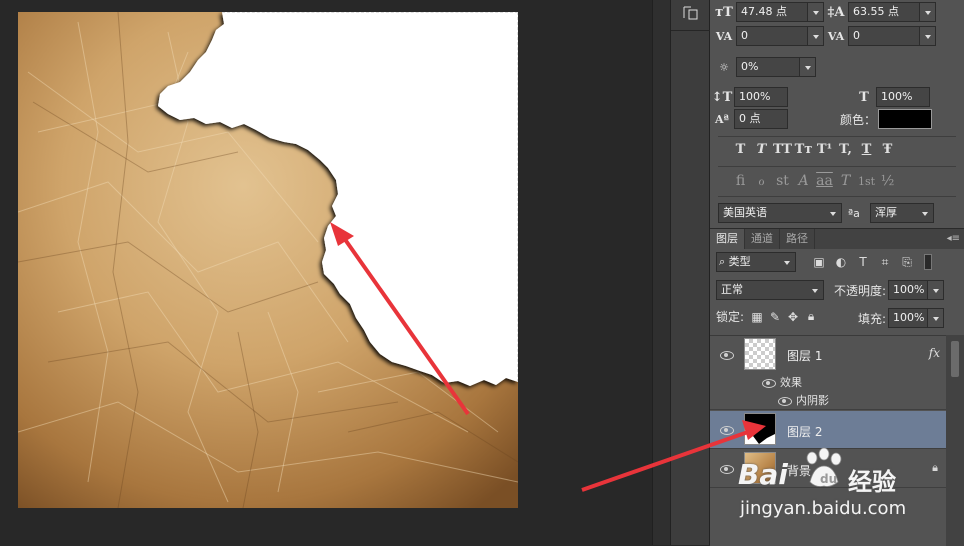 The width and height of the screenshot is (964, 546). What do you see at coordinates (804, 431) in the screenshot?
I see `layer-name: 图层 2` at bounding box center [804, 431].